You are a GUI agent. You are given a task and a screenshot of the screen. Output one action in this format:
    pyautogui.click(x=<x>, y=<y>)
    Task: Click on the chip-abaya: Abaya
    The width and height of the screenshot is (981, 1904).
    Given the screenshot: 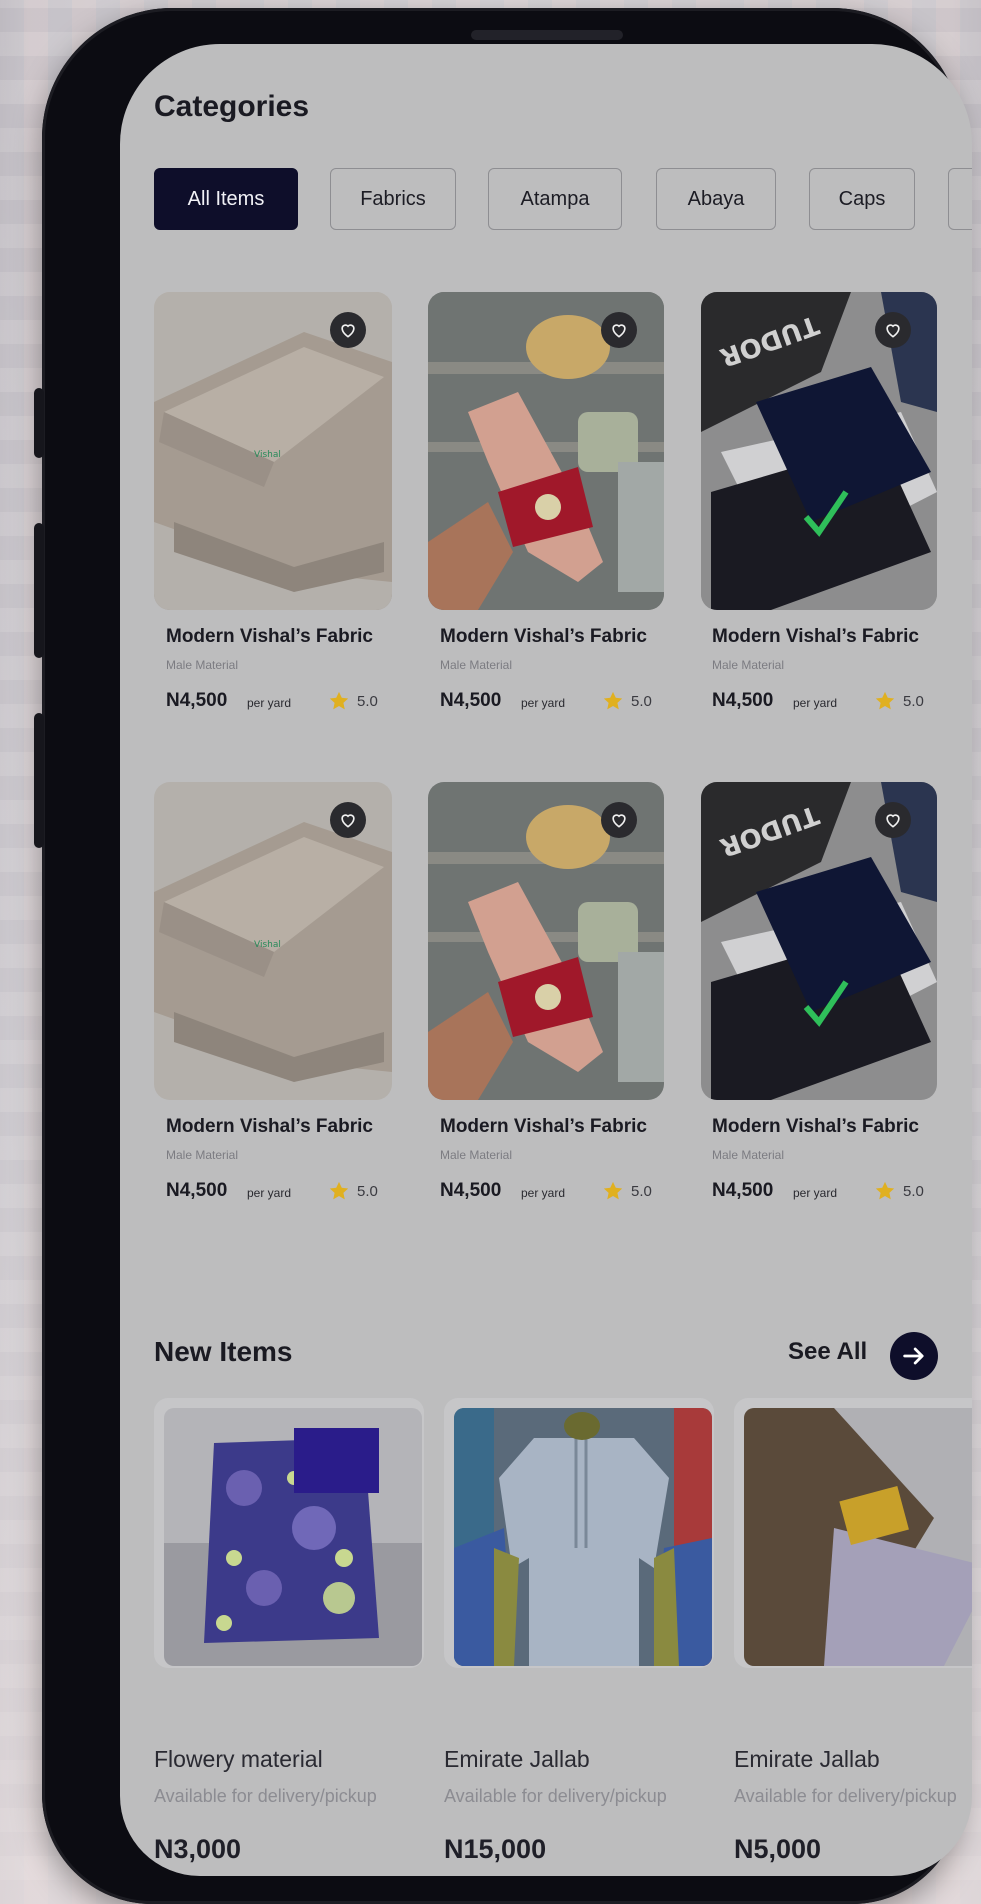 What is the action you would take?
    pyautogui.click(x=716, y=199)
    